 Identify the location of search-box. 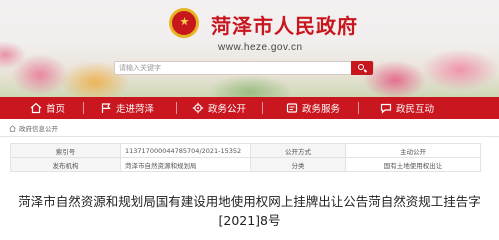
(244, 68).